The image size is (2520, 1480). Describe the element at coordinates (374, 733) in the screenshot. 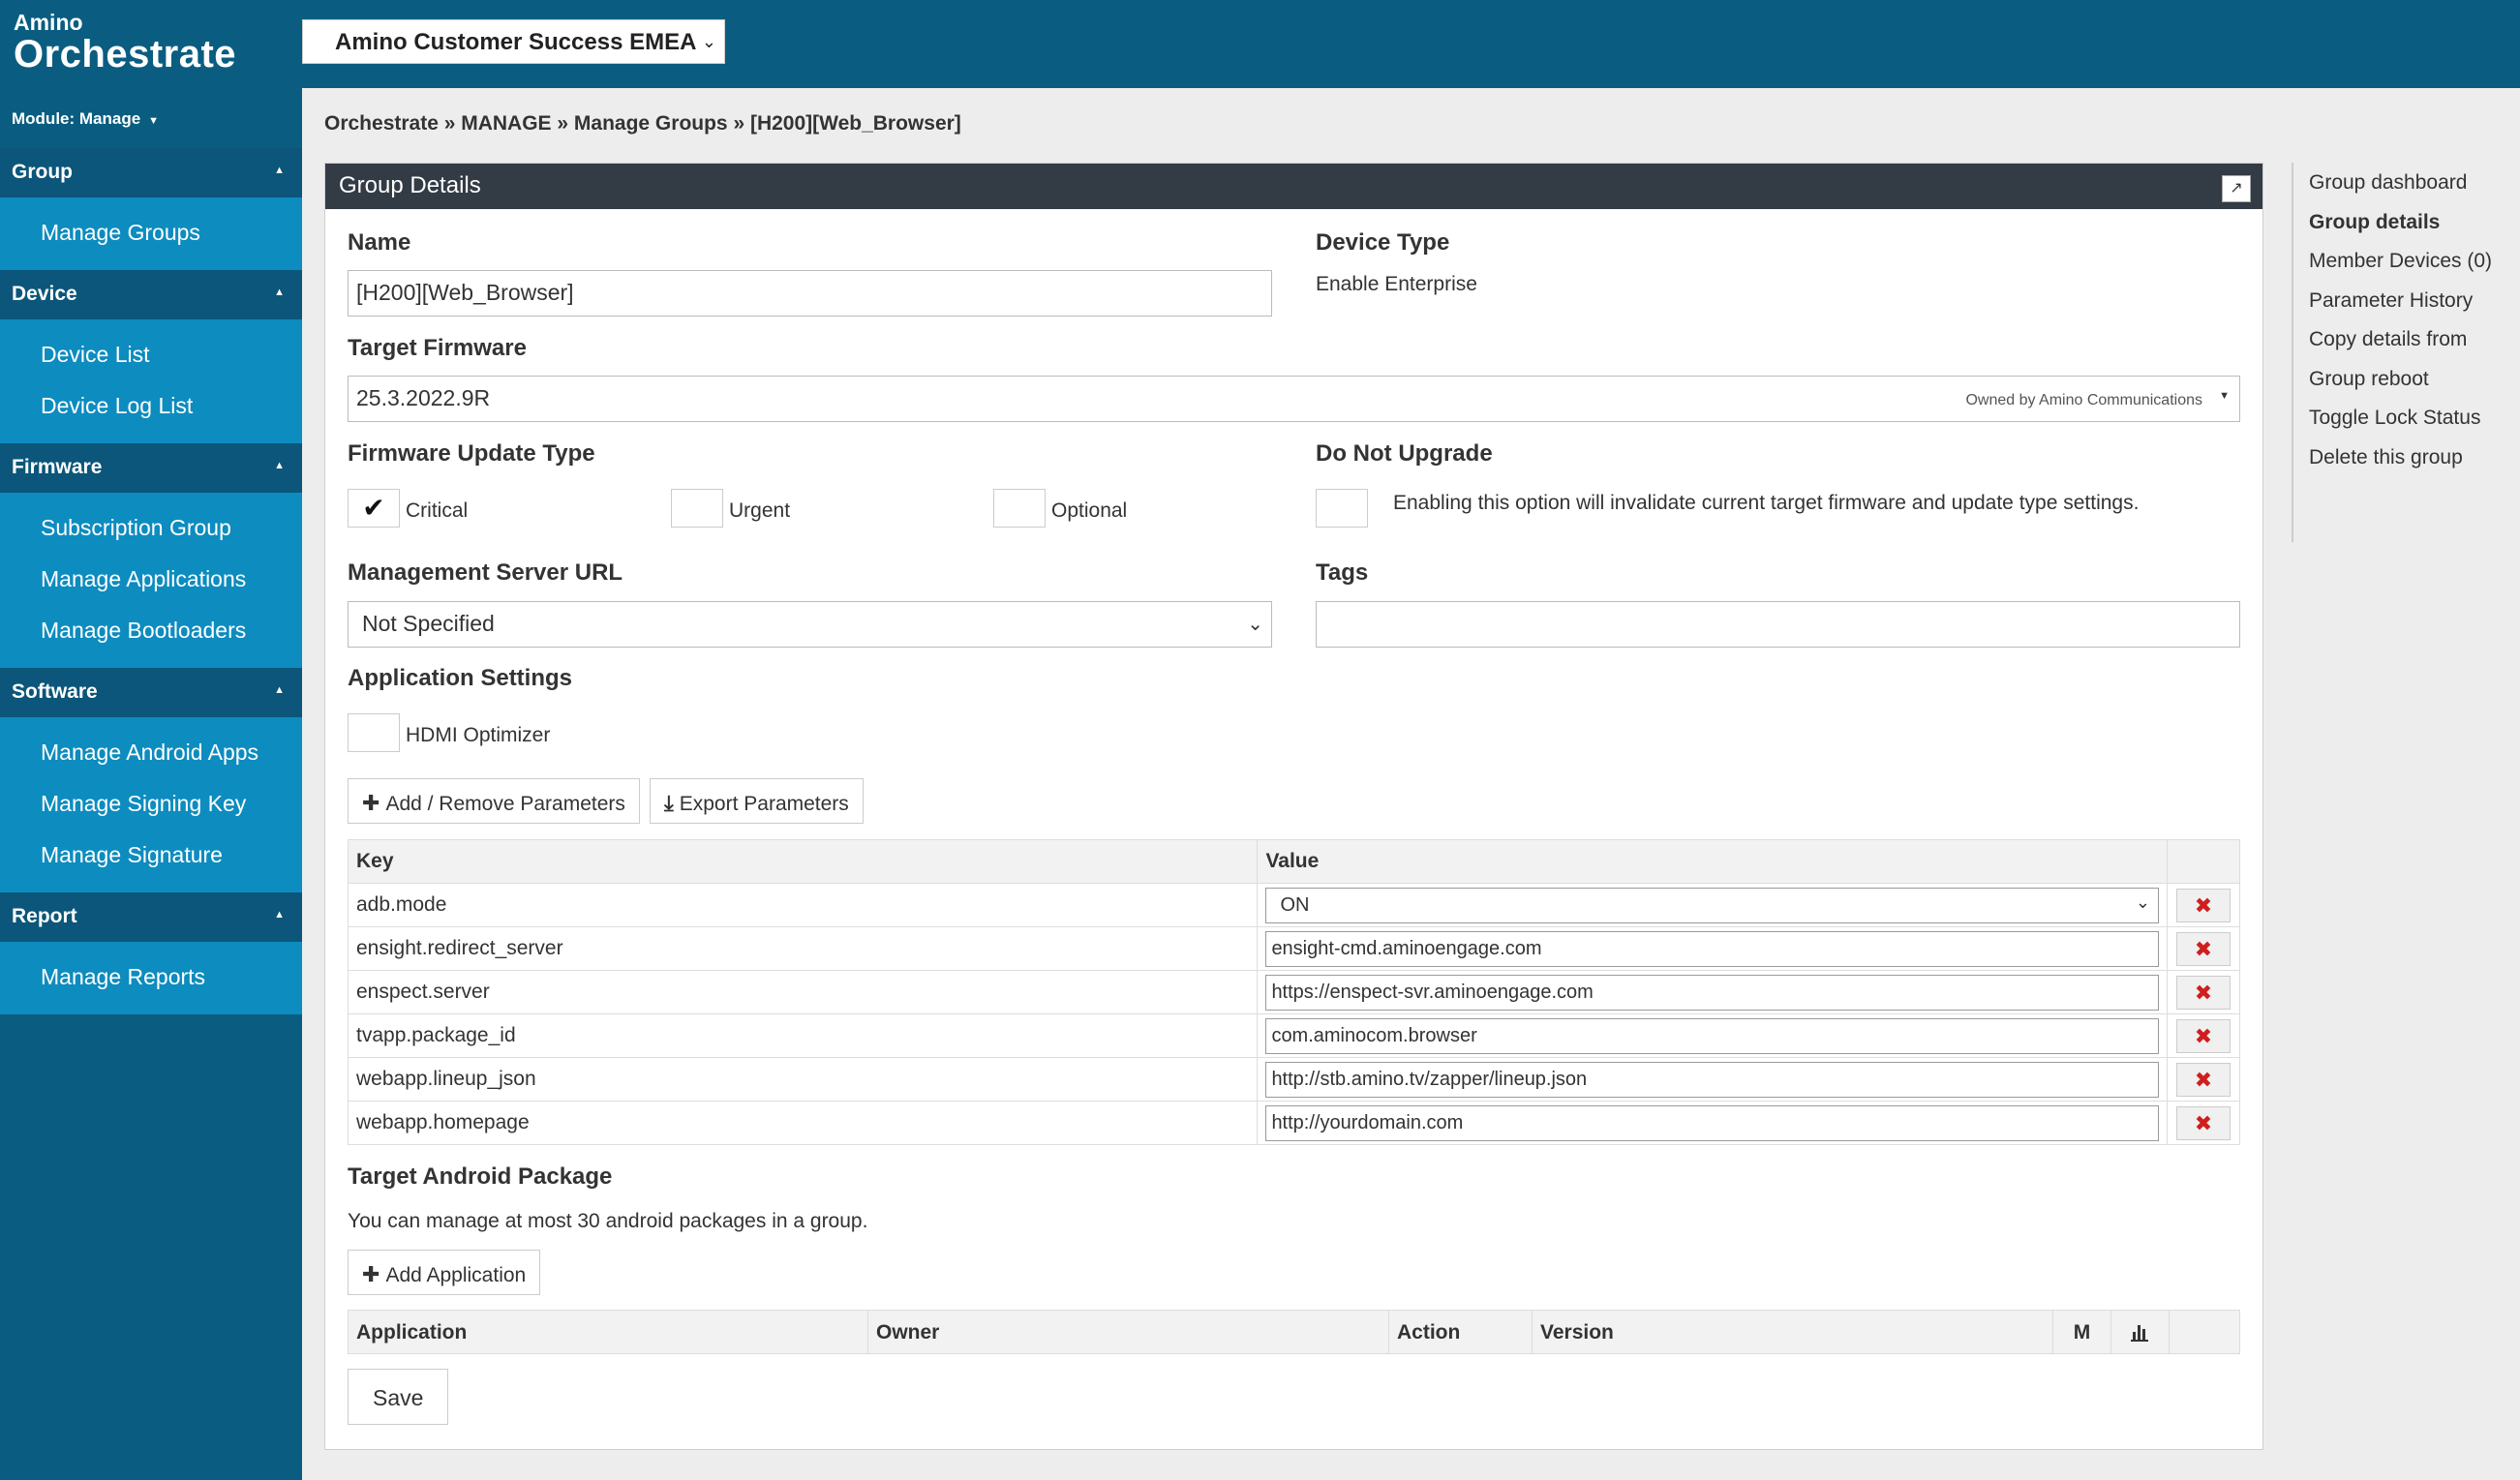

I see `hdmi-optimizer-checkbox` at that location.